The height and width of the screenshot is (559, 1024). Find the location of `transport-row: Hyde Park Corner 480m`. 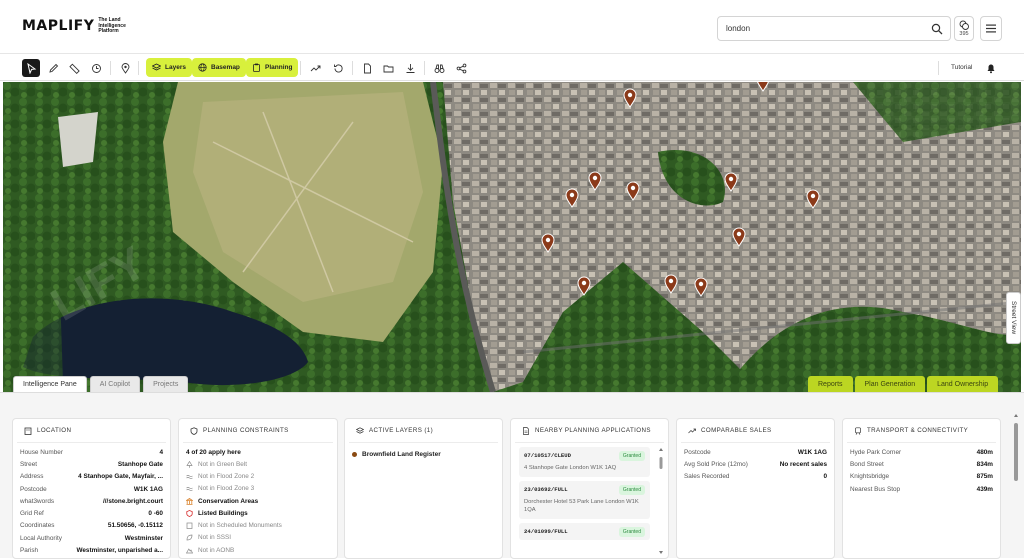

transport-row: Hyde Park Corner 480m is located at coordinates (921, 452).